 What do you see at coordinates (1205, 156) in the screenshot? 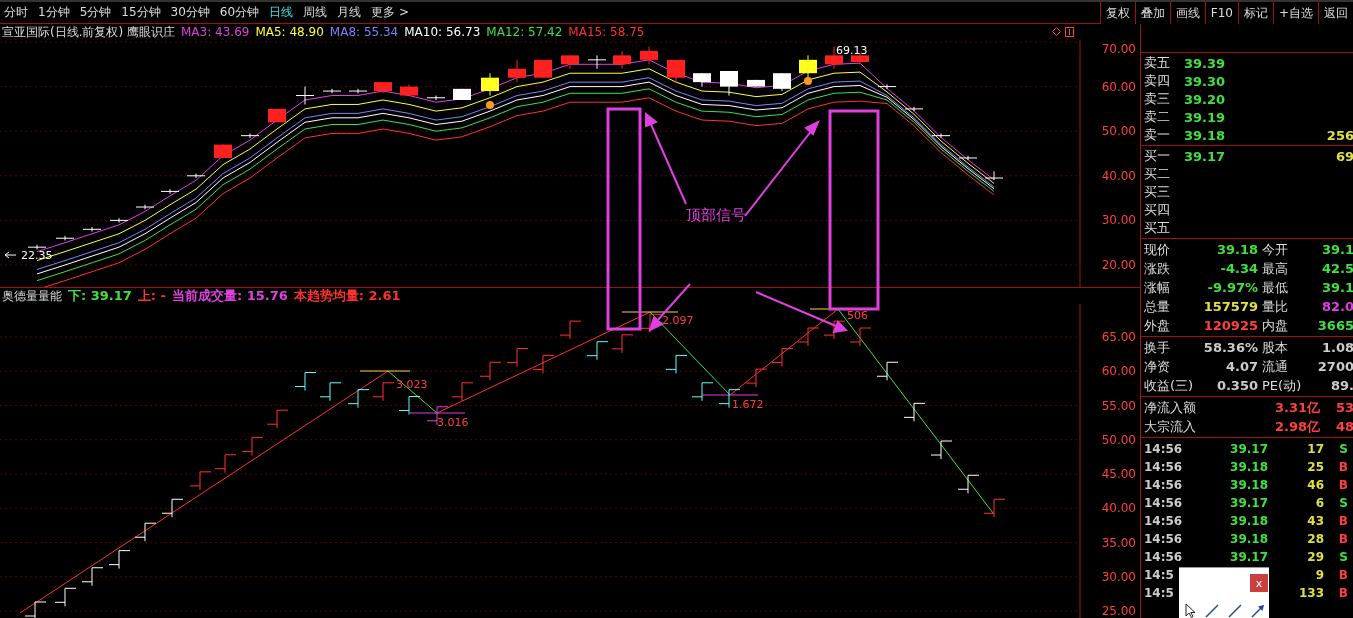
I see `order-price: 39.17` at bounding box center [1205, 156].